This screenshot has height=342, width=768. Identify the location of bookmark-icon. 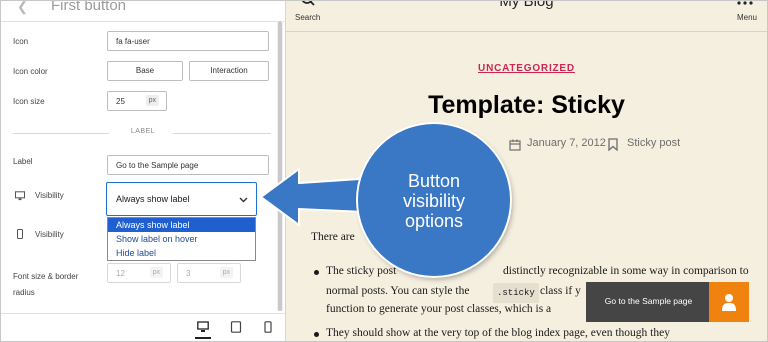
(613, 144).